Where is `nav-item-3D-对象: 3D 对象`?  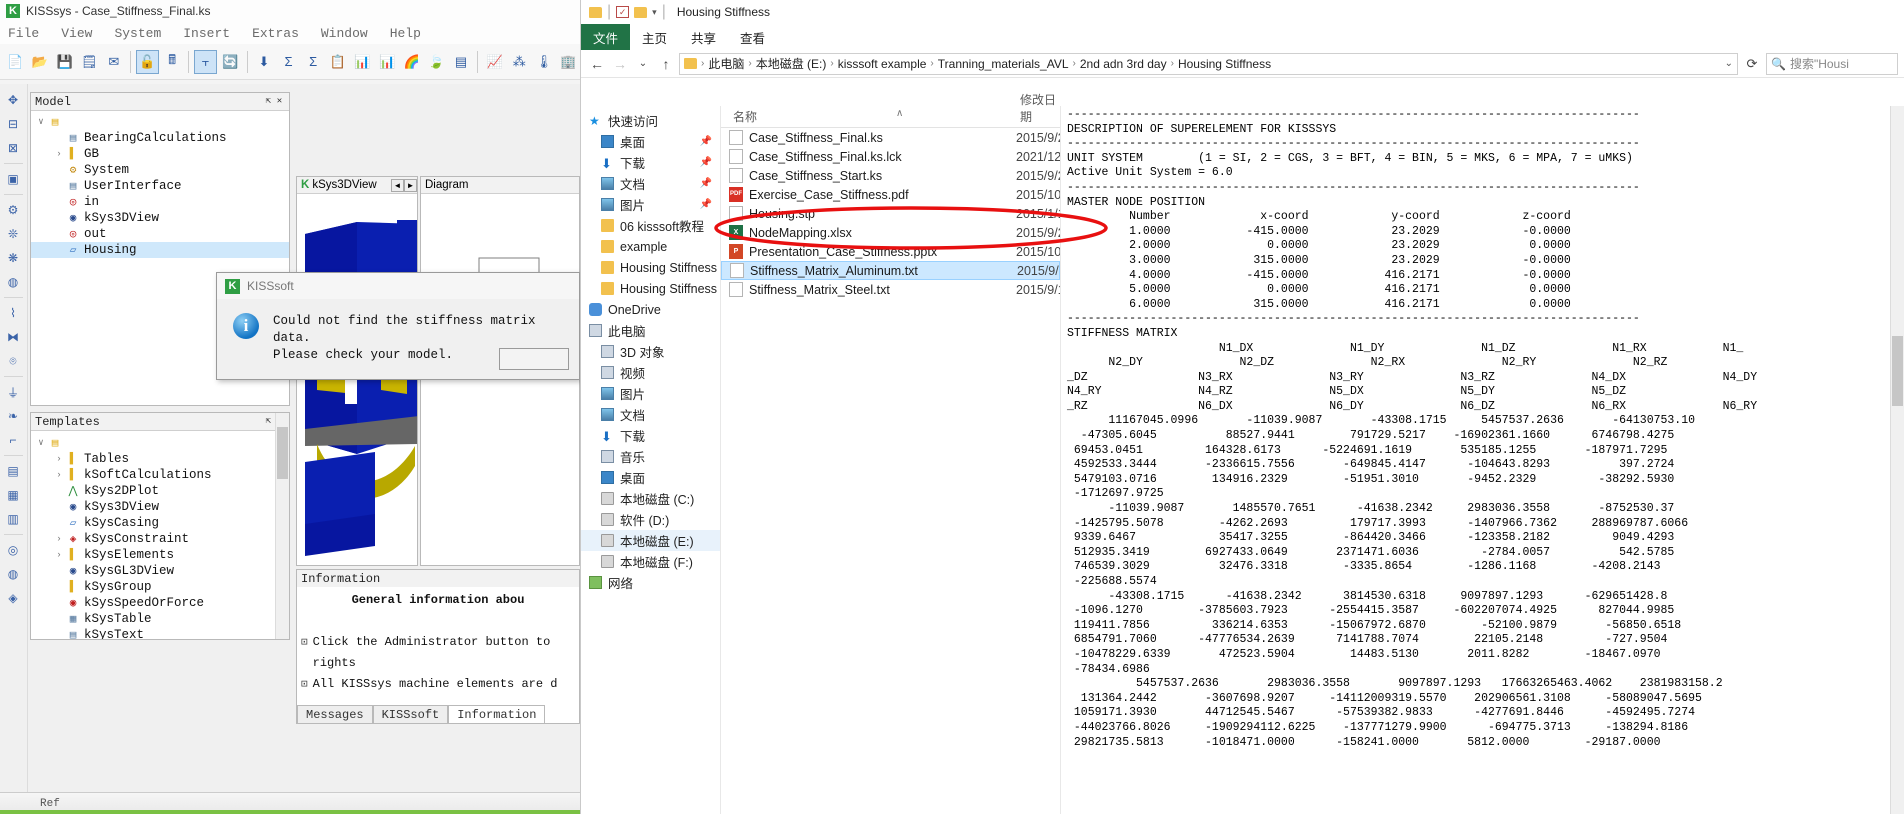 nav-item-3D-对象: 3D 对象 is located at coordinates (650, 351).